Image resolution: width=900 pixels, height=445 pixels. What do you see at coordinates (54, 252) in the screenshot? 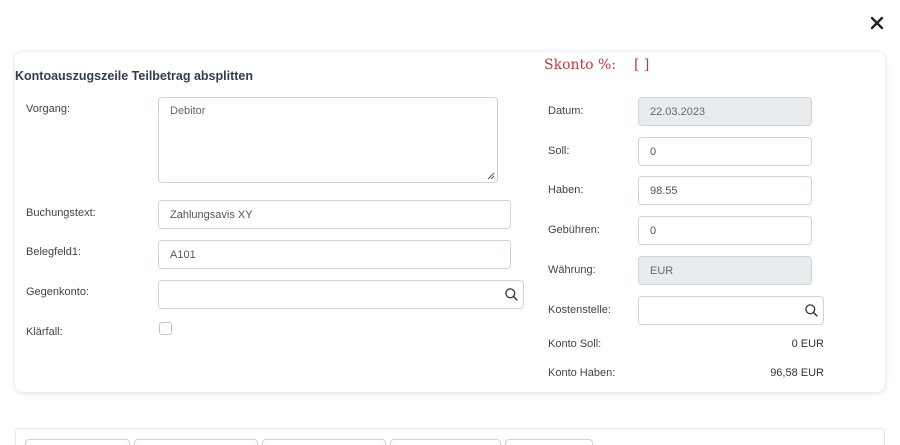
I see `belegfeld1-label: Belegfeld1:` at bounding box center [54, 252].